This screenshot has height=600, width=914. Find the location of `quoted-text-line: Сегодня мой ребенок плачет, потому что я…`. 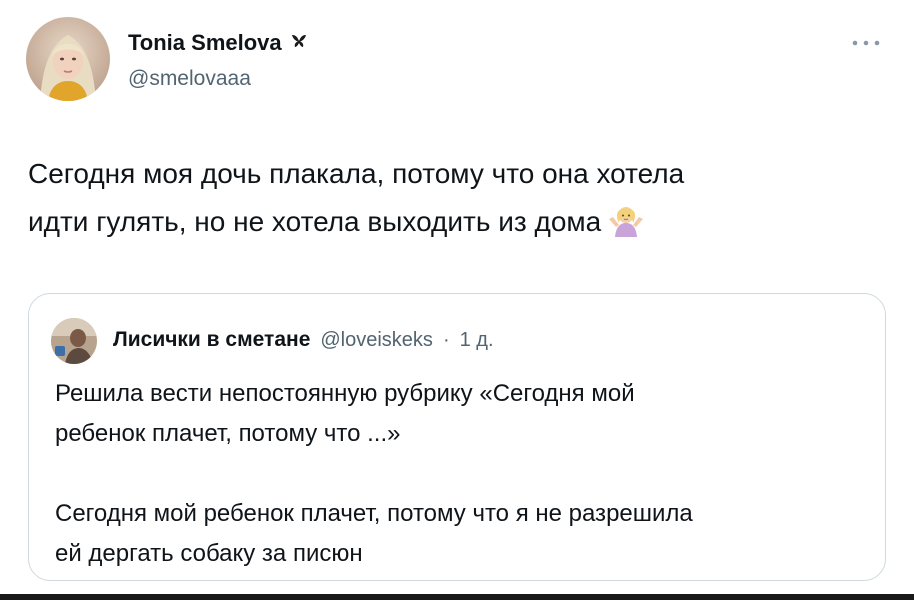

quoted-text-line: Сегодня мой ребенок плачет, потому что я… is located at coordinates (374, 513).